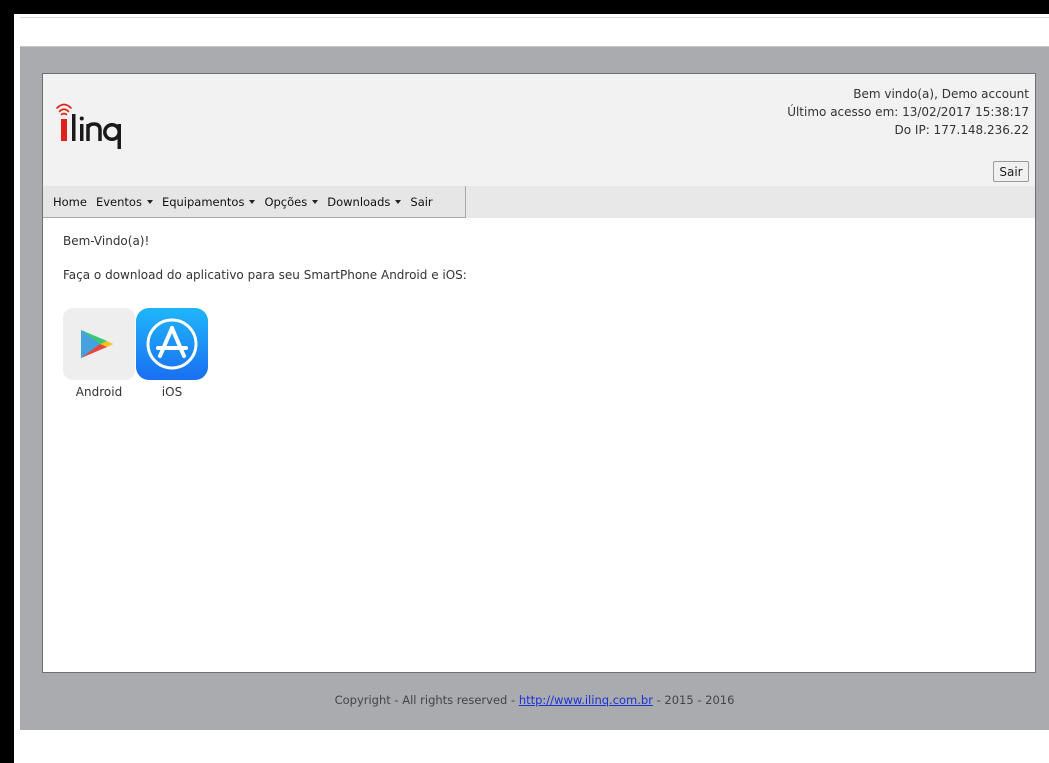 The width and height of the screenshot is (1049, 763). I want to click on ios-download-link: iOS, so click(172, 353).